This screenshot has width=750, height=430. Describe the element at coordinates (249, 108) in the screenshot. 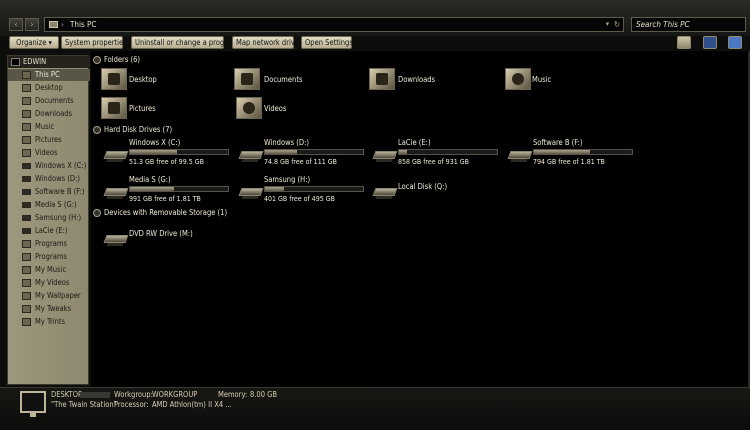

I see `videos-folder-icon` at that location.